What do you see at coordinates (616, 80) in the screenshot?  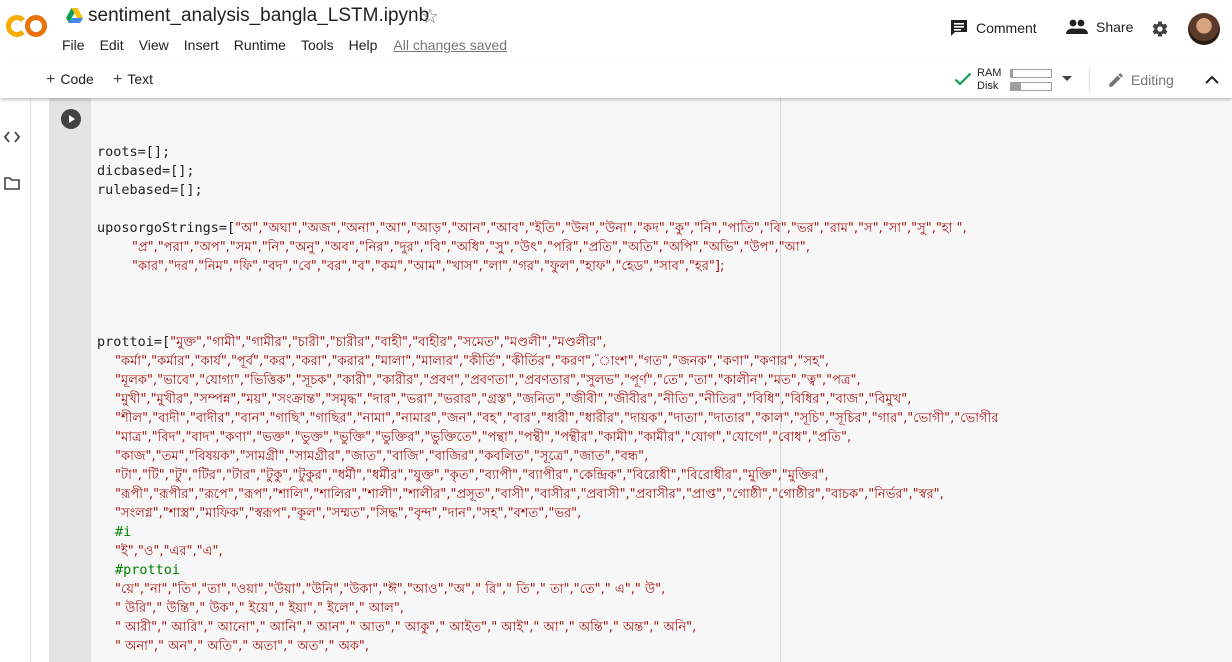 I see `notebook-toolbar: + Code + Text RAM Disk Editing` at bounding box center [616, 80].